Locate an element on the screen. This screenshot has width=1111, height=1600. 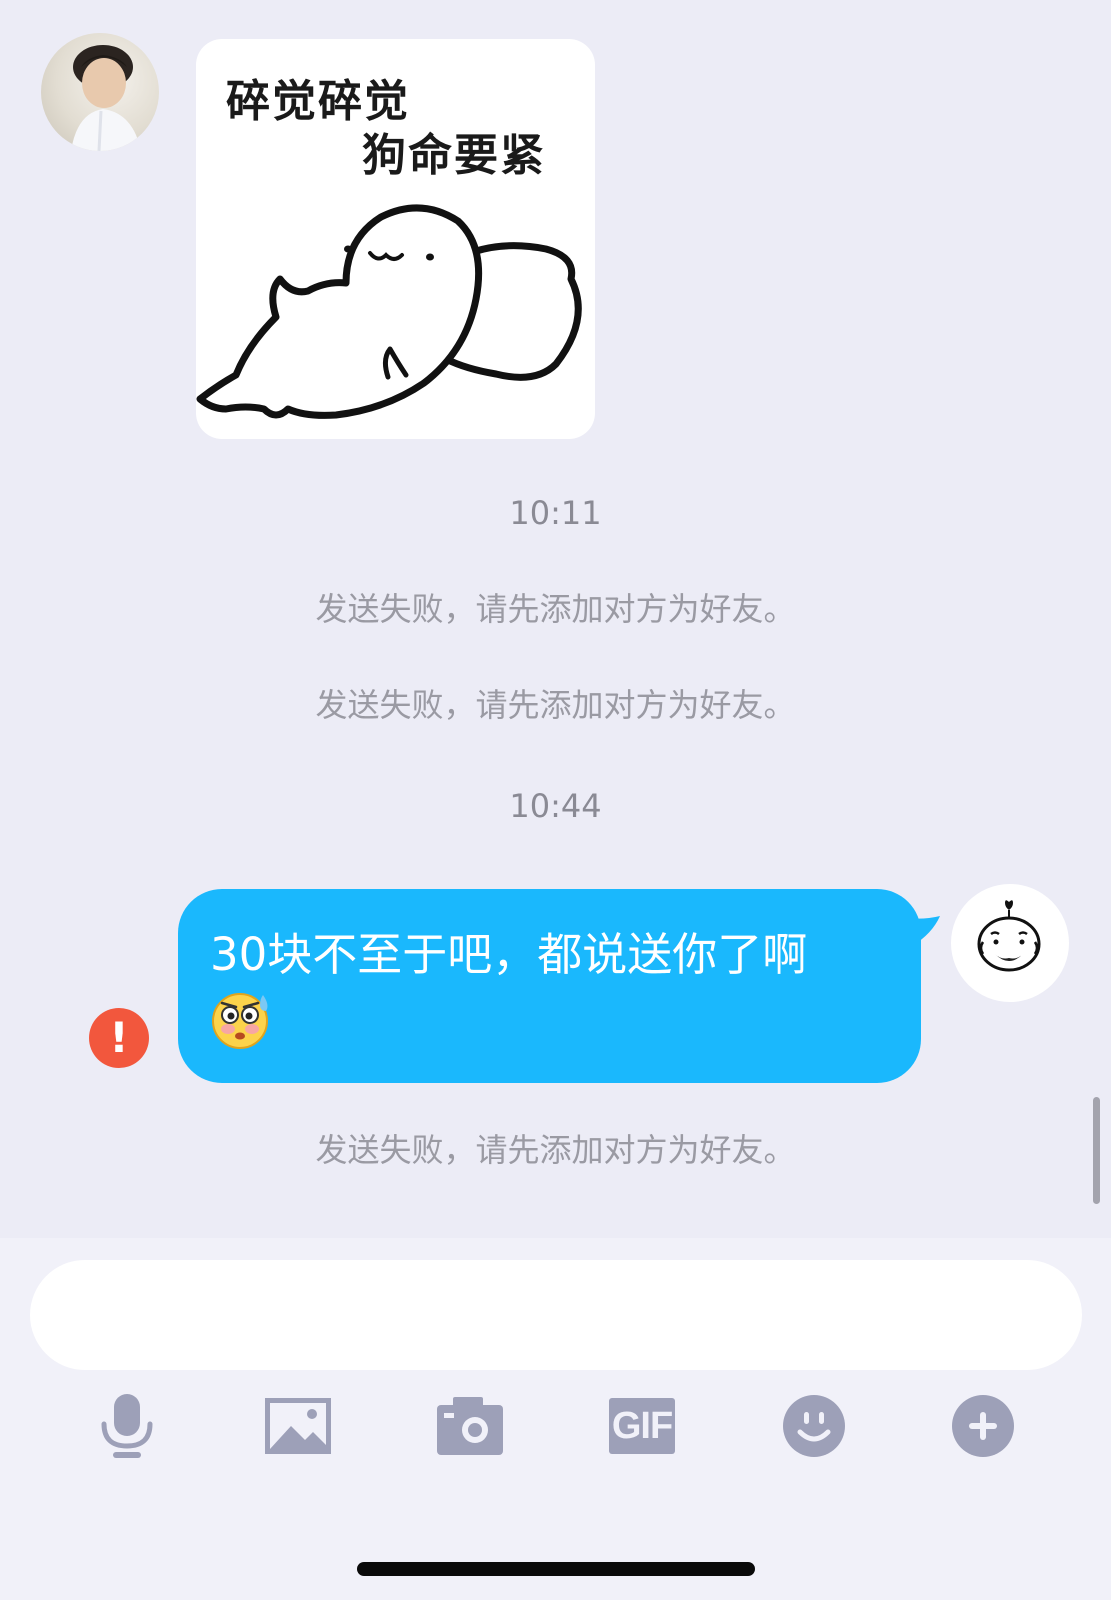
voice-button is located at coordinates (127, 1426).